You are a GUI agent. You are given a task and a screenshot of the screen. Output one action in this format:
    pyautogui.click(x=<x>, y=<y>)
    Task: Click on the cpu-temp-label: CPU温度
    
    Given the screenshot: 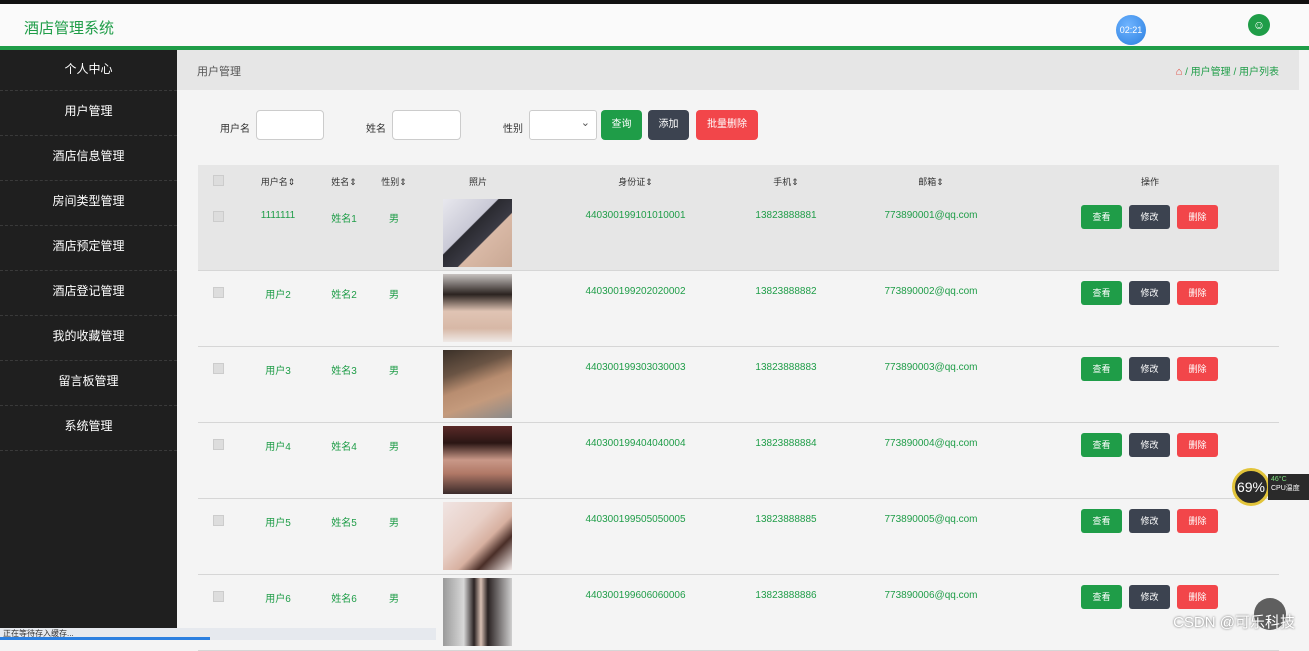 What is the action you would take?
    pyautogui.click(x=1285, y=488)
    